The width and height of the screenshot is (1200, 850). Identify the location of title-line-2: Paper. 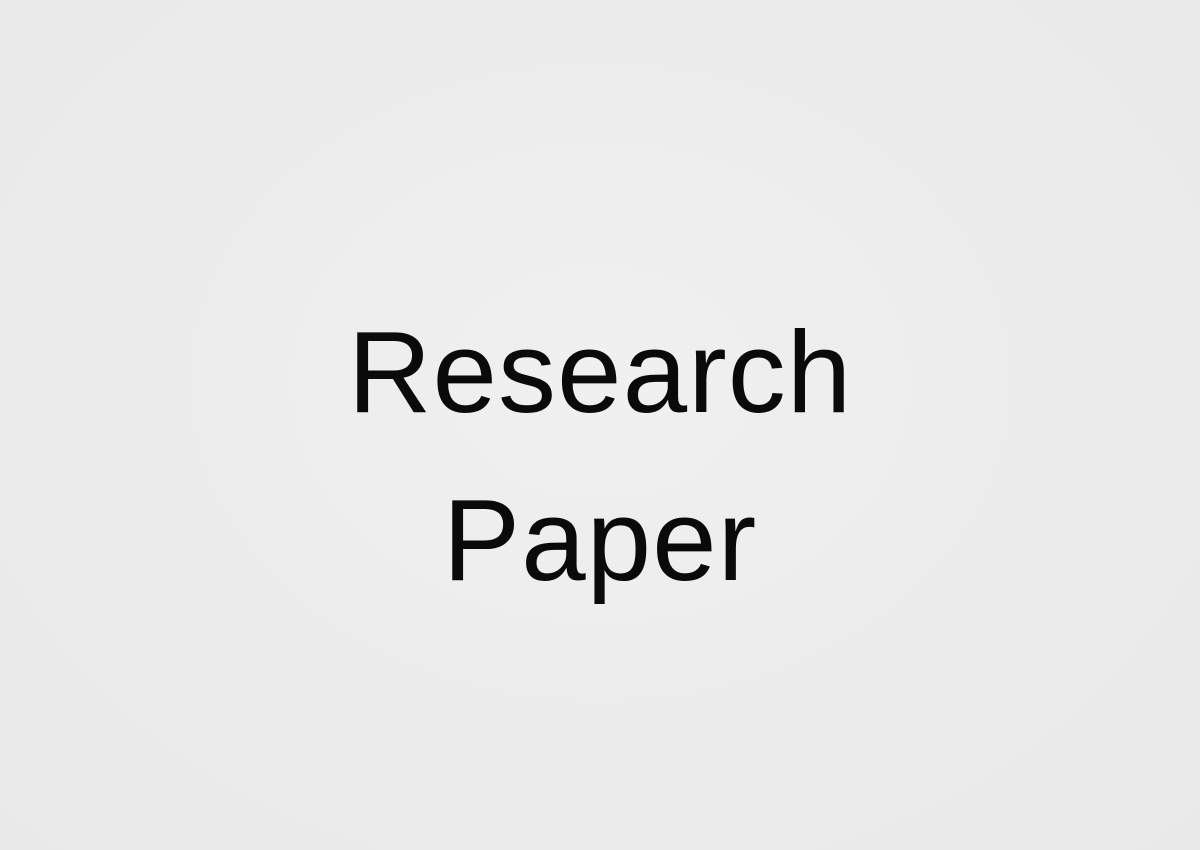
(600, 540).